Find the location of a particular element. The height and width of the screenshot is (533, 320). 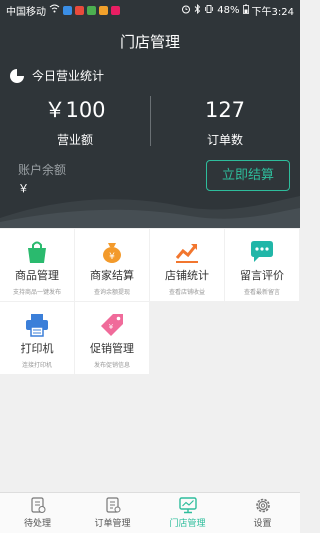

page-title: 门店管理 is located at coordinates (149, 42).